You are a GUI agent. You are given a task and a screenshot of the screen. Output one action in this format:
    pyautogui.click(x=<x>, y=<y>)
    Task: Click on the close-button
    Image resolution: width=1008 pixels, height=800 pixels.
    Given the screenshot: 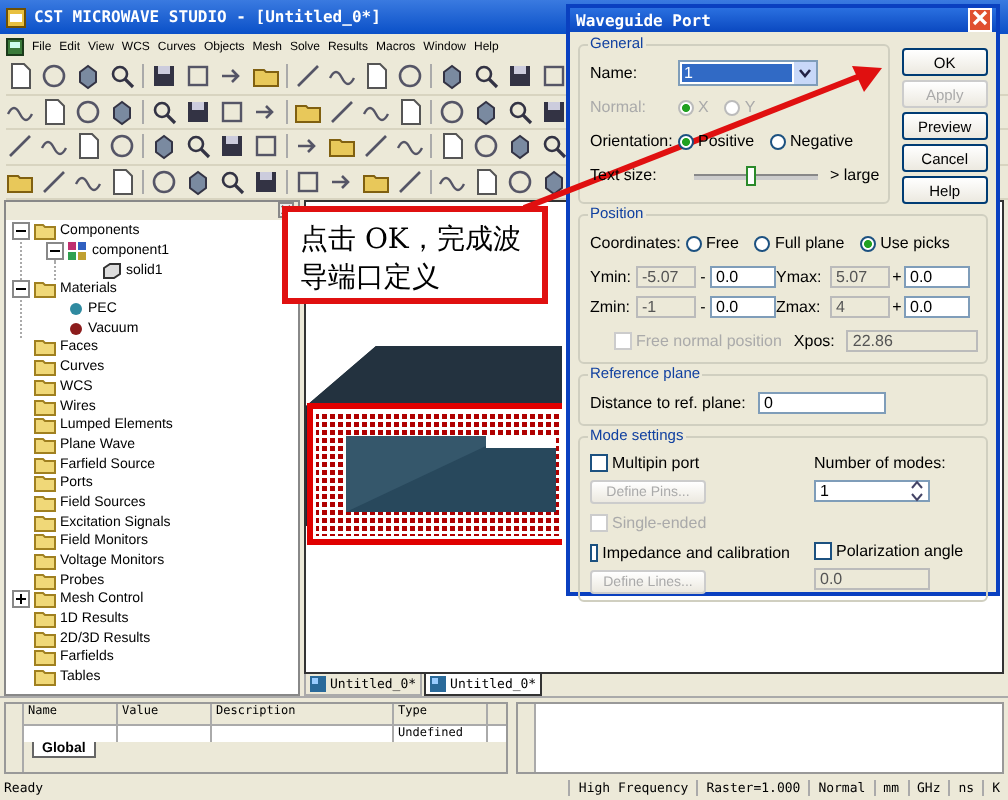 What is the action you would take?
    pyautogui.click(x=980, y=20)
    